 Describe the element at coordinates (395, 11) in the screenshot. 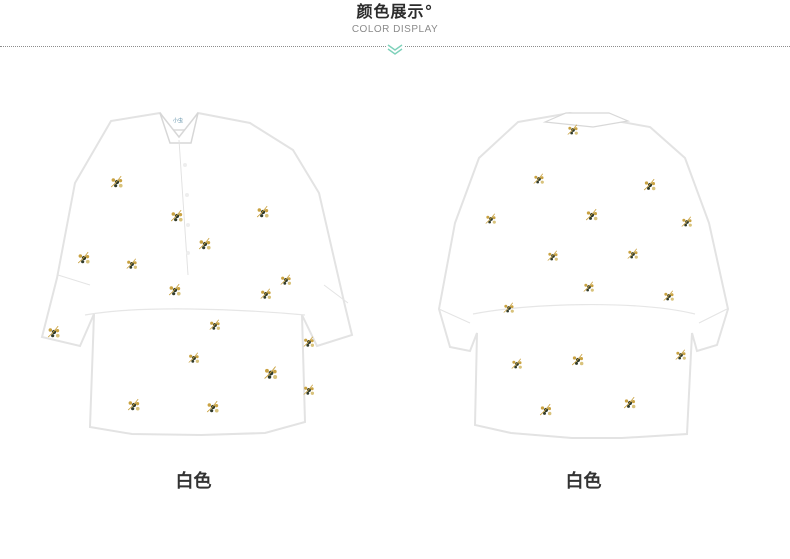

I see `page-title: 颜色展示°` at that location.